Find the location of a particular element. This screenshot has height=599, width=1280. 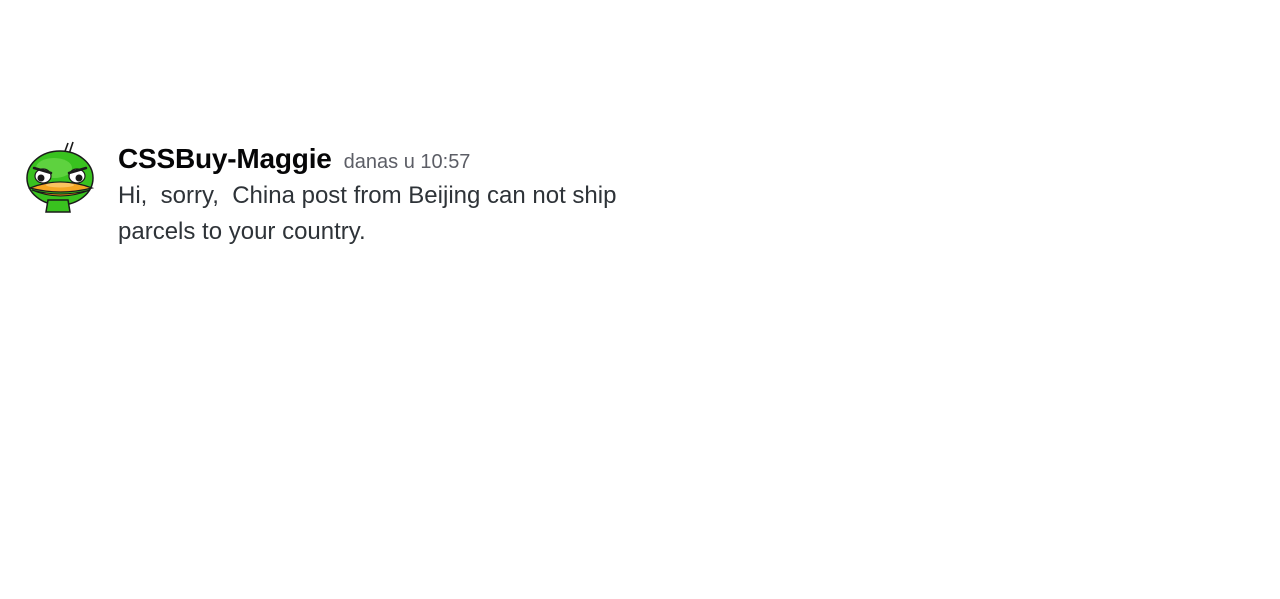

green-duck-icon is located at coordinates (60, 177).